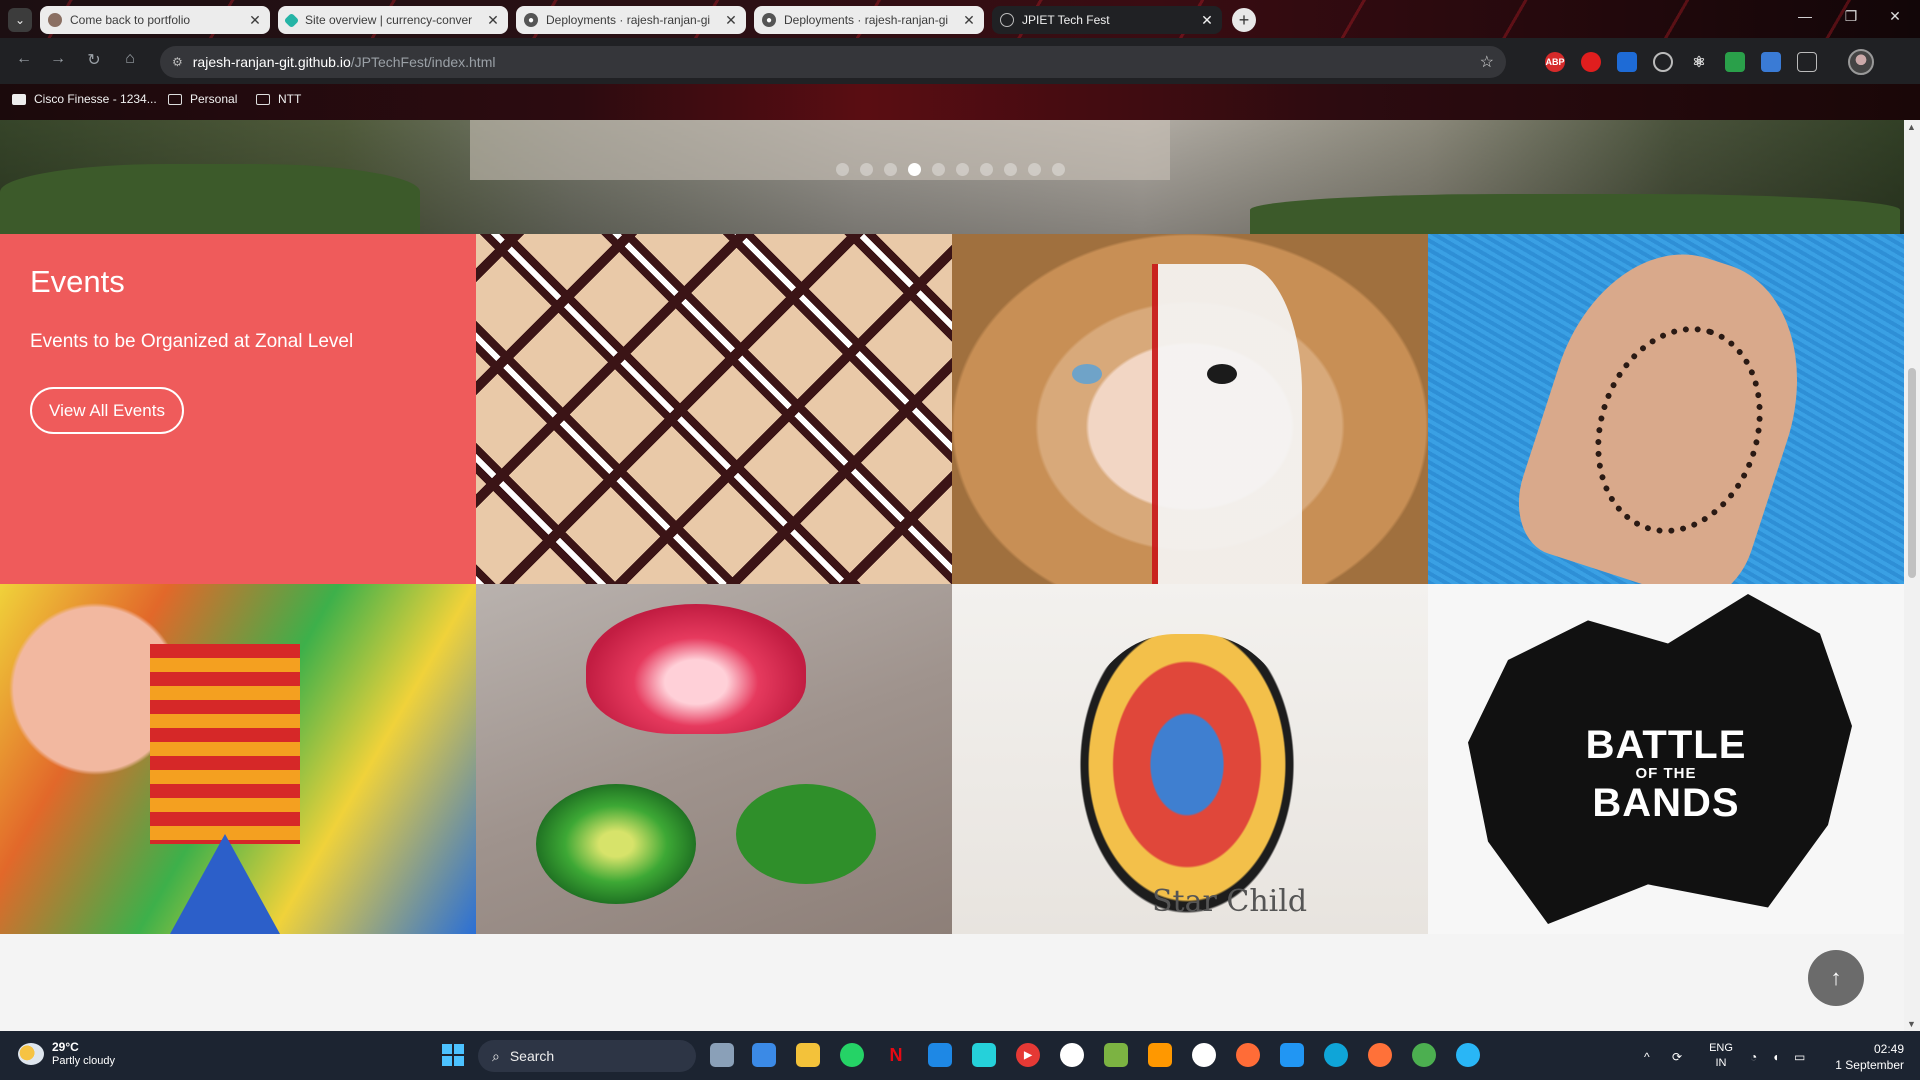 The image size is (1920, 1080). Describe the element at coordinates (1805, 16) in the screenshot. I see `minimize-icon: —` at that location.